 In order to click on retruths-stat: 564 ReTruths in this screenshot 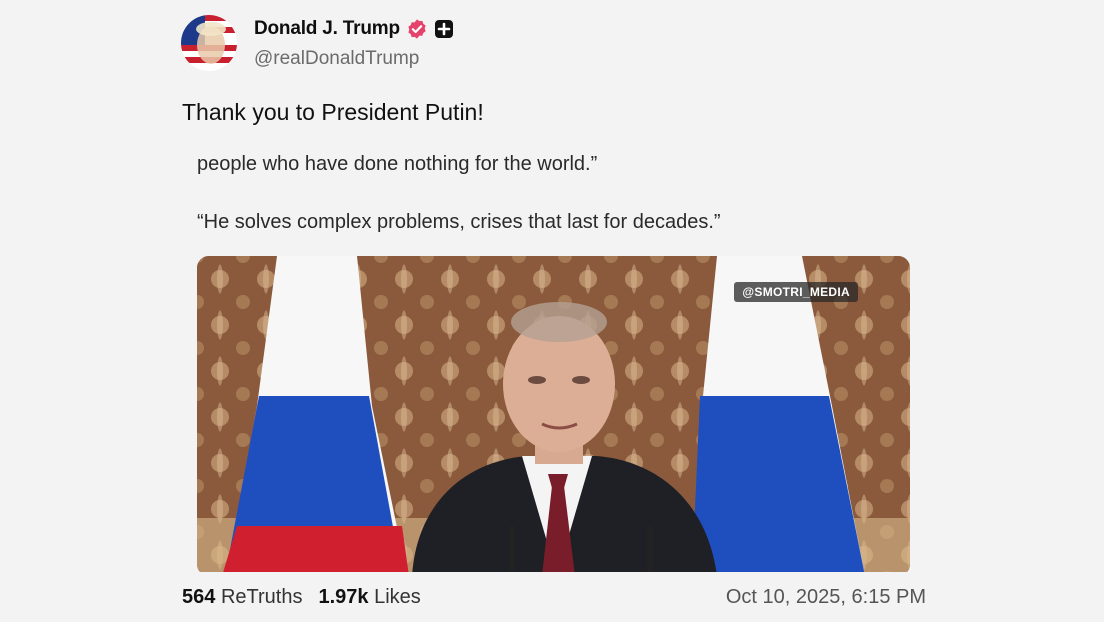, I will do `click(242, 597)`.